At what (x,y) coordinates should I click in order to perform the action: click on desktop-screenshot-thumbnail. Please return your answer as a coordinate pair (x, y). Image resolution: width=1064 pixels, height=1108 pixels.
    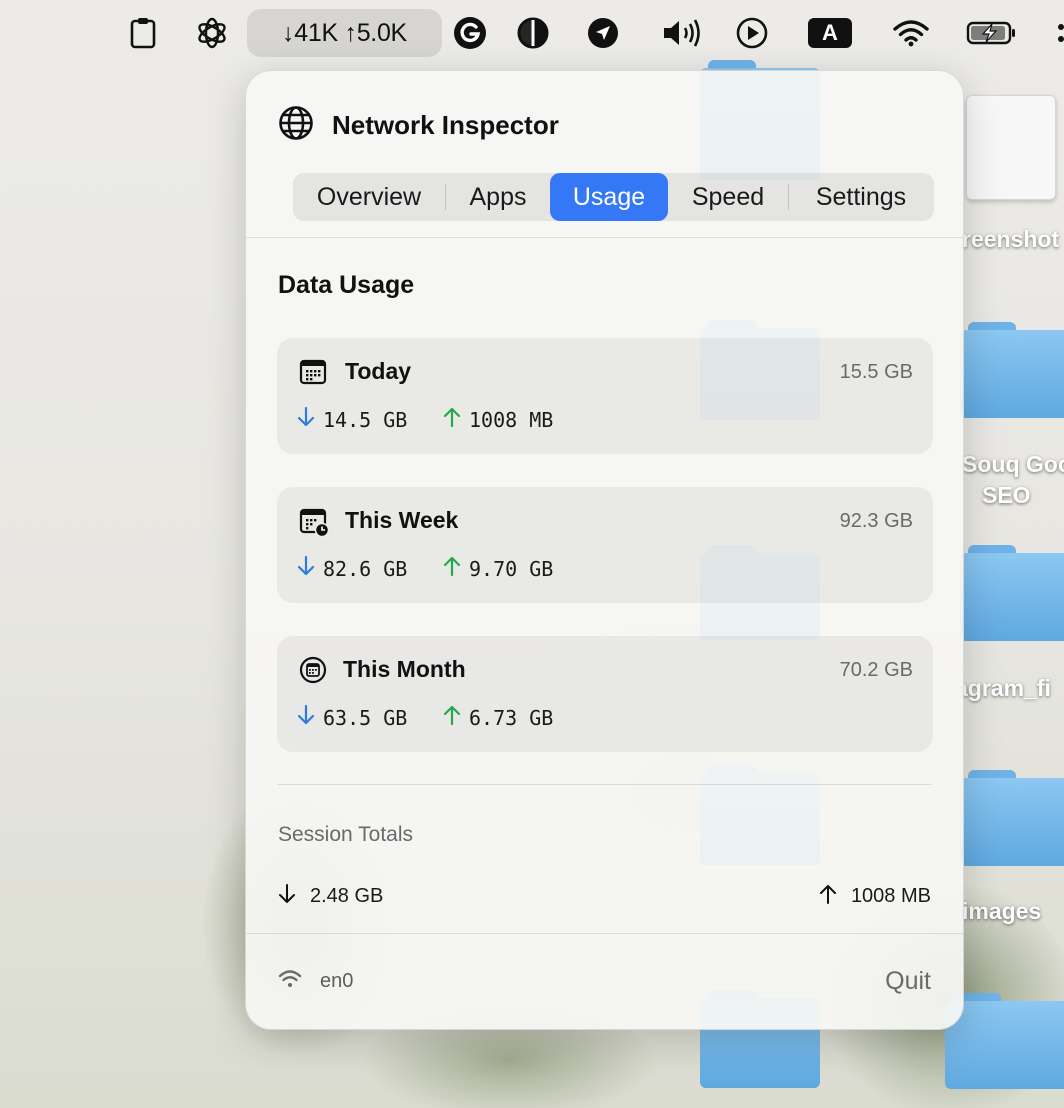
    Looking at the image, I should click on (1011, 147).